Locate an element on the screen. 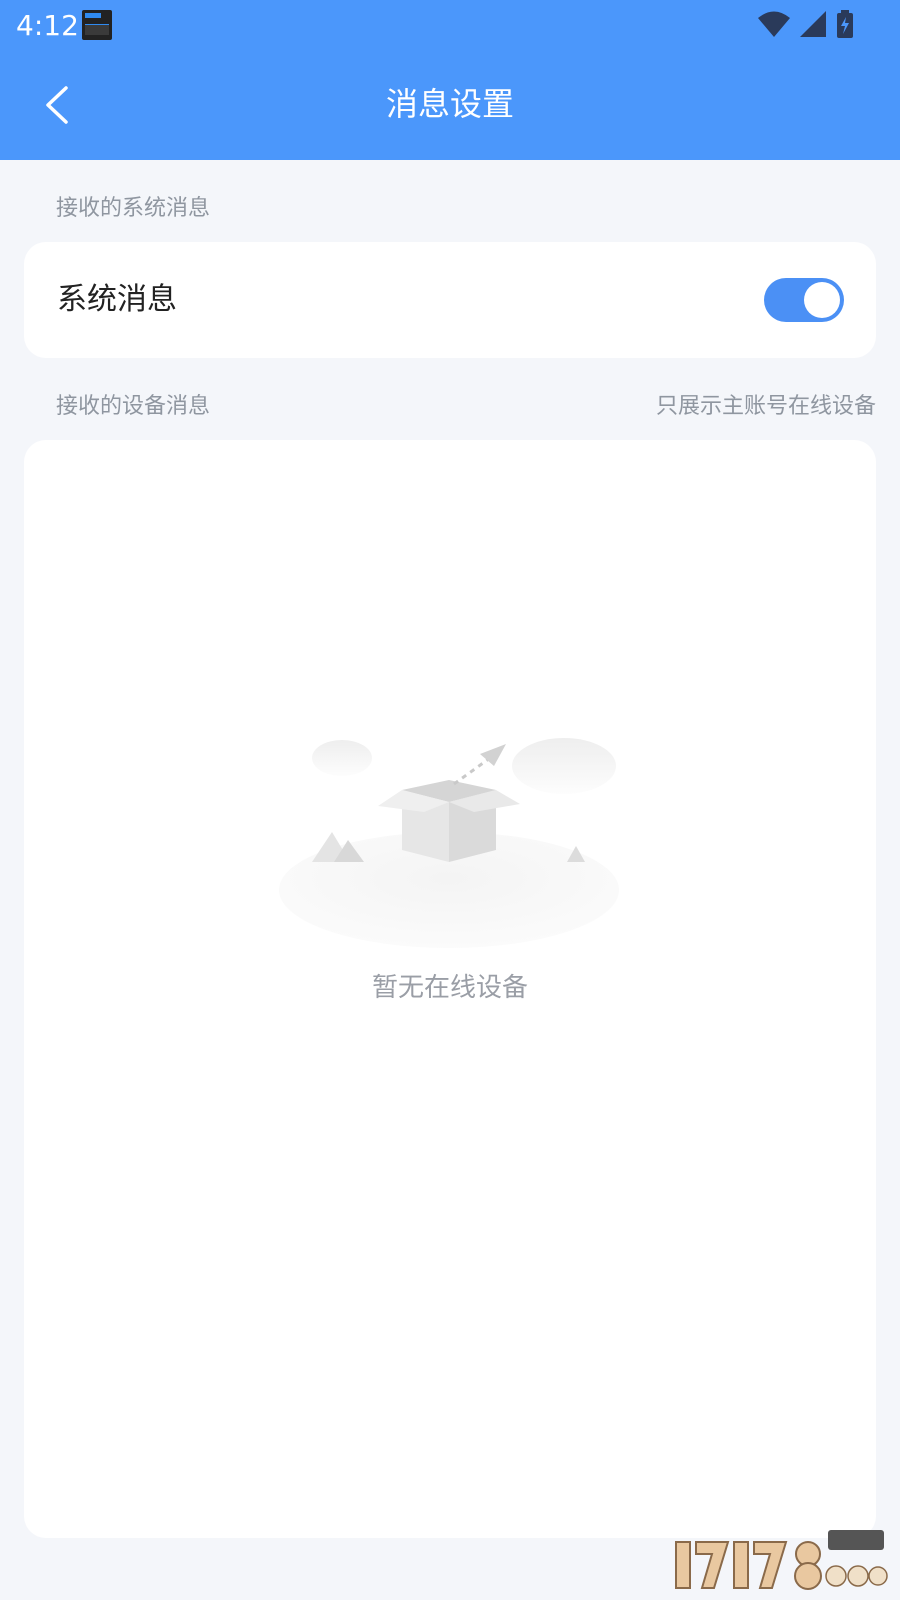 The image size is (900, 1600). wifi-icon is located at coordinates (774, 24).